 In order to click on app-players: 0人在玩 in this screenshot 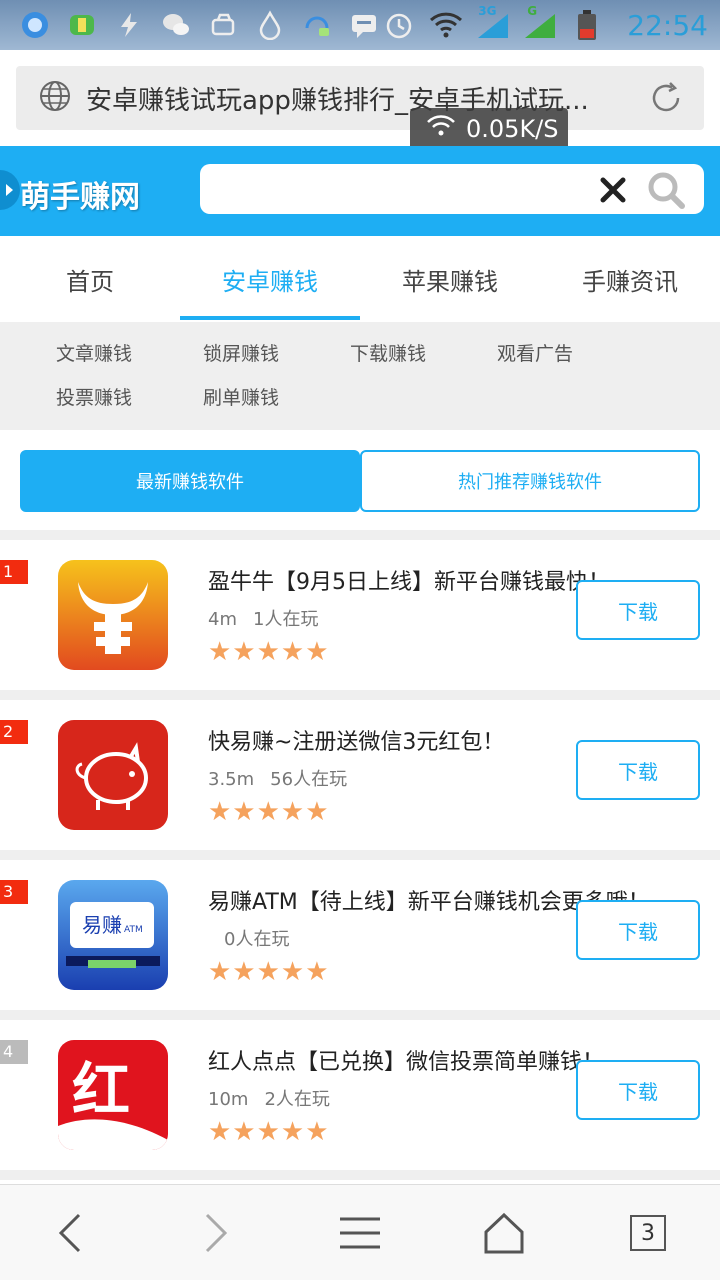, I will do `click(257, 939)`.